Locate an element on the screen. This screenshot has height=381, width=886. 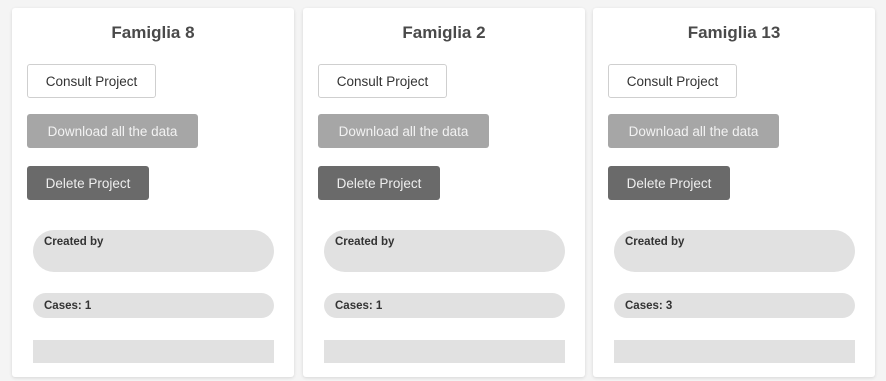
cases-count: Cases: 3 is located at coordinates (734, 305).